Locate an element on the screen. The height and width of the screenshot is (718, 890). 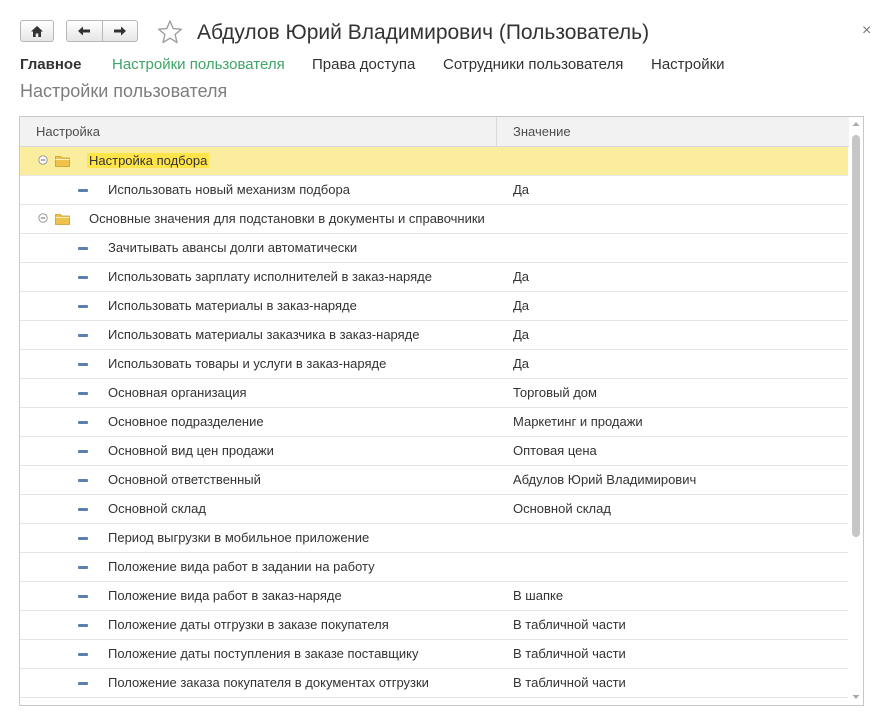
setting-value: Абдулов Юрий Владимирович is located at coordinates (604, 480).